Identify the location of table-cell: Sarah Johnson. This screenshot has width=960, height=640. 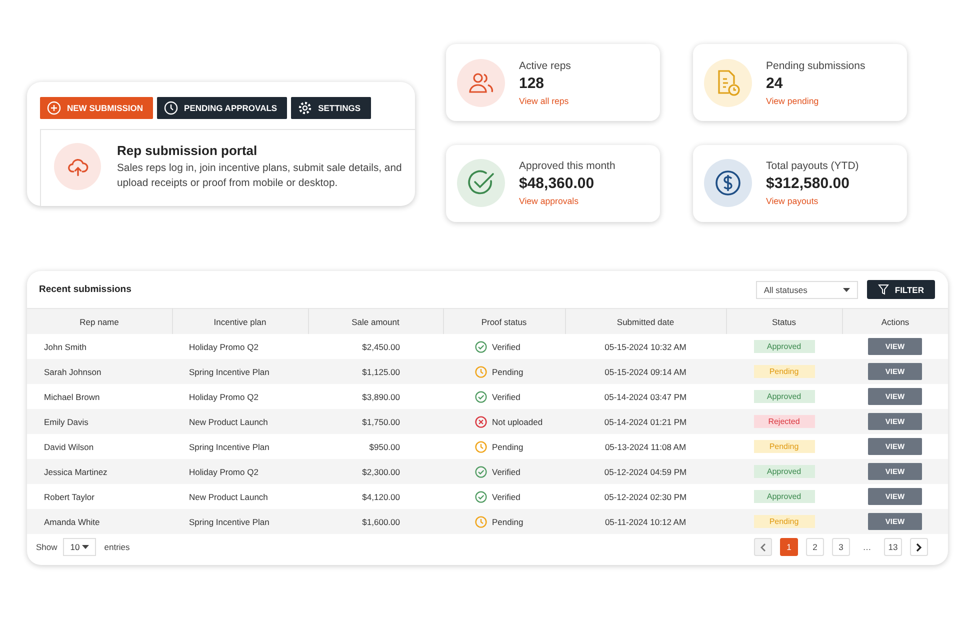
(99, 371).